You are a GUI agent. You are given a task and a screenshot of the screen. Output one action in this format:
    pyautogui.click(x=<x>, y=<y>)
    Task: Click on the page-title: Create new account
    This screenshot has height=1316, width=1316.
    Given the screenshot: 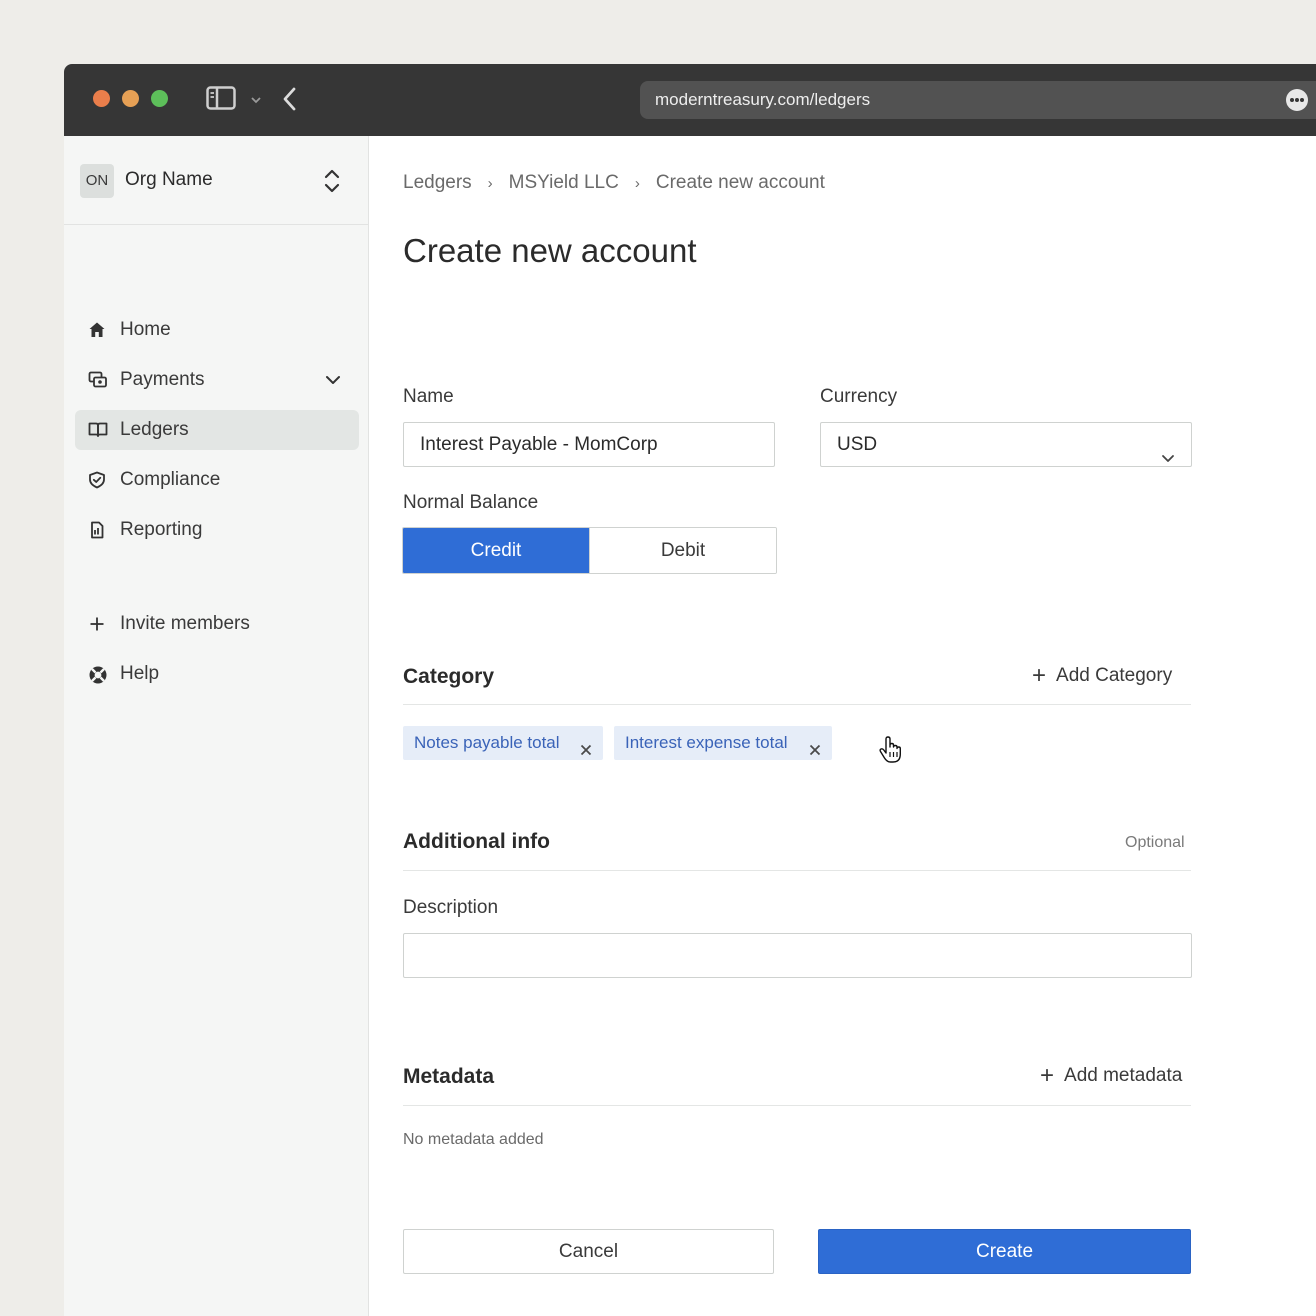 What is the action you would take?
    pyautogui.click(x=550, y=250)
    